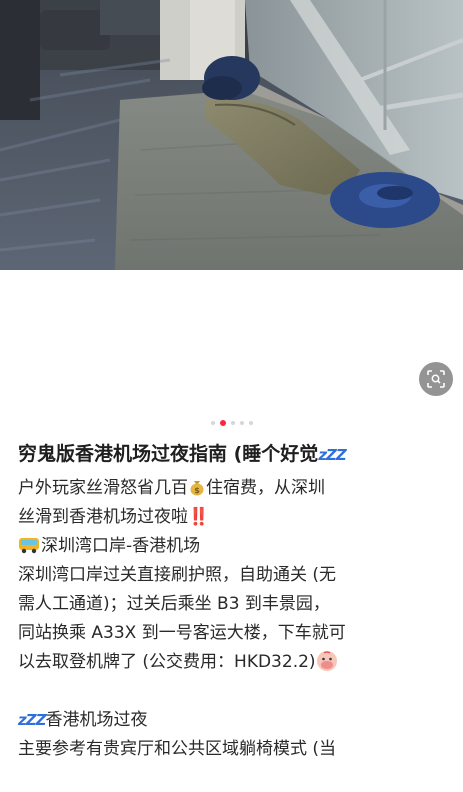 This screenshot has height=792, width=463. What do you see at coordinates (103, 517) in the screenshot?
I see `body-text-segment: 丝滑到香港机场过夜啦` at bounding box center [103, 517].